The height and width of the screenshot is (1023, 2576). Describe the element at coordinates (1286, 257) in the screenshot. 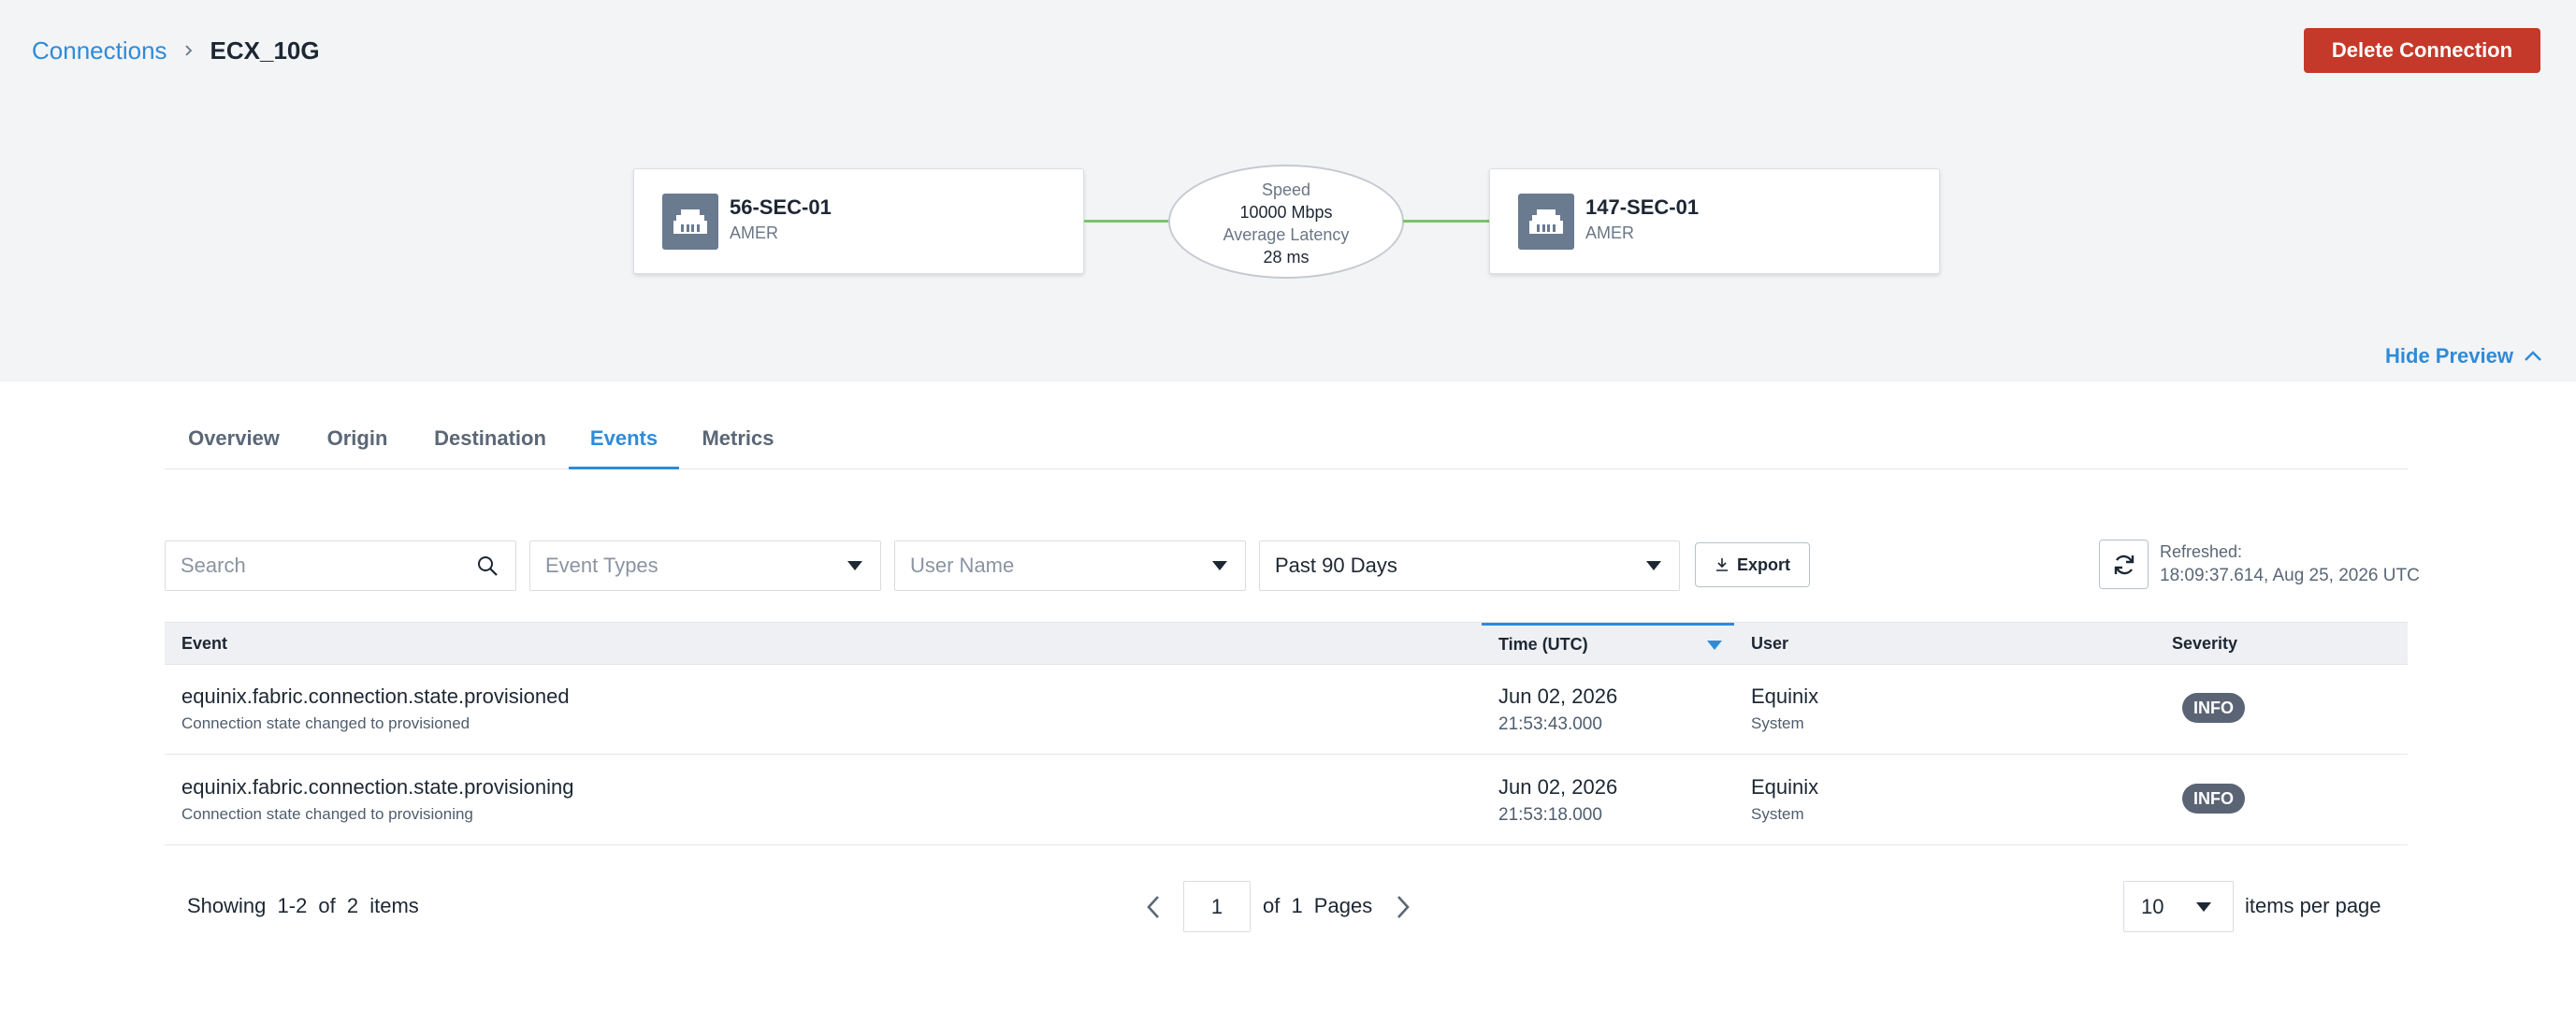

I see `latency-value: 28 ms` at that location.